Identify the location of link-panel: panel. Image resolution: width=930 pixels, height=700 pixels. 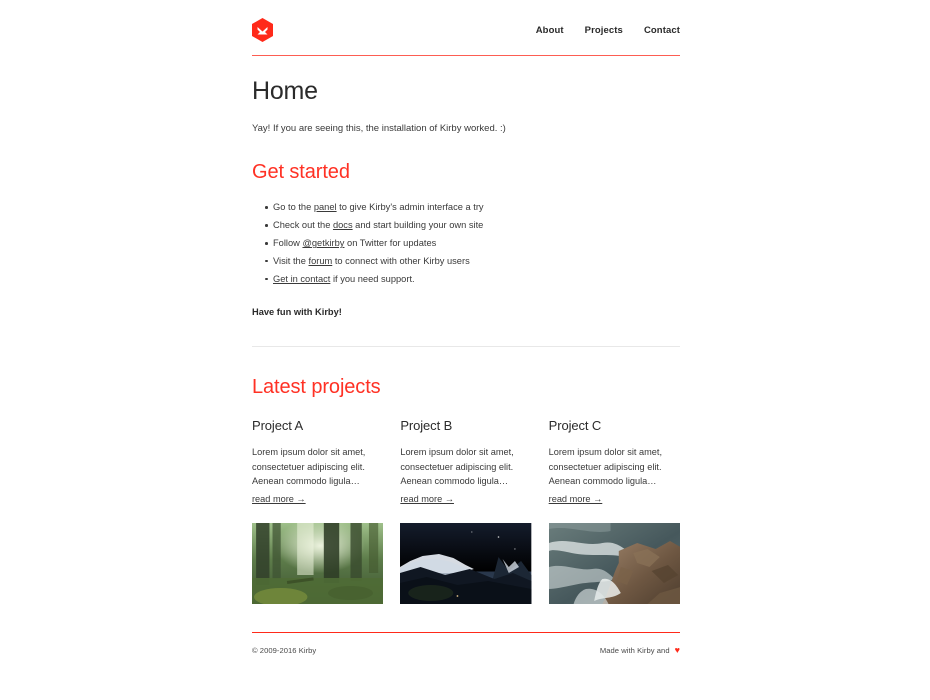
(325, 207).